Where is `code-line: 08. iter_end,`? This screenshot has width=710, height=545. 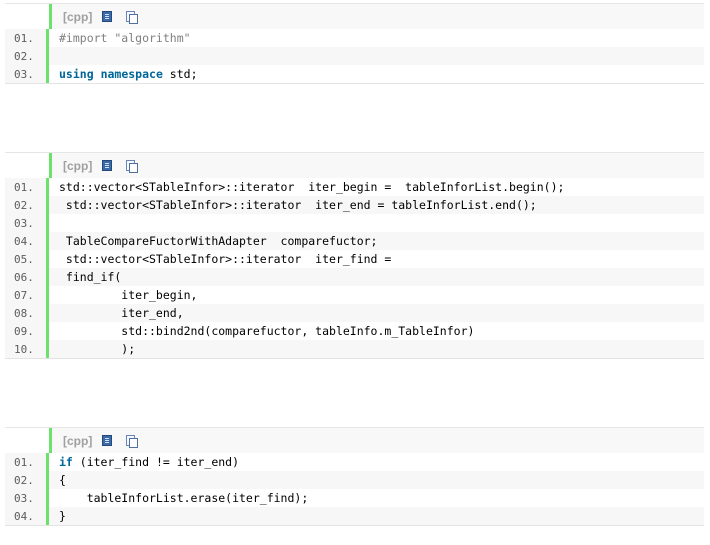
code-line: 08. iter_end, is located at coordinates (354, 313).